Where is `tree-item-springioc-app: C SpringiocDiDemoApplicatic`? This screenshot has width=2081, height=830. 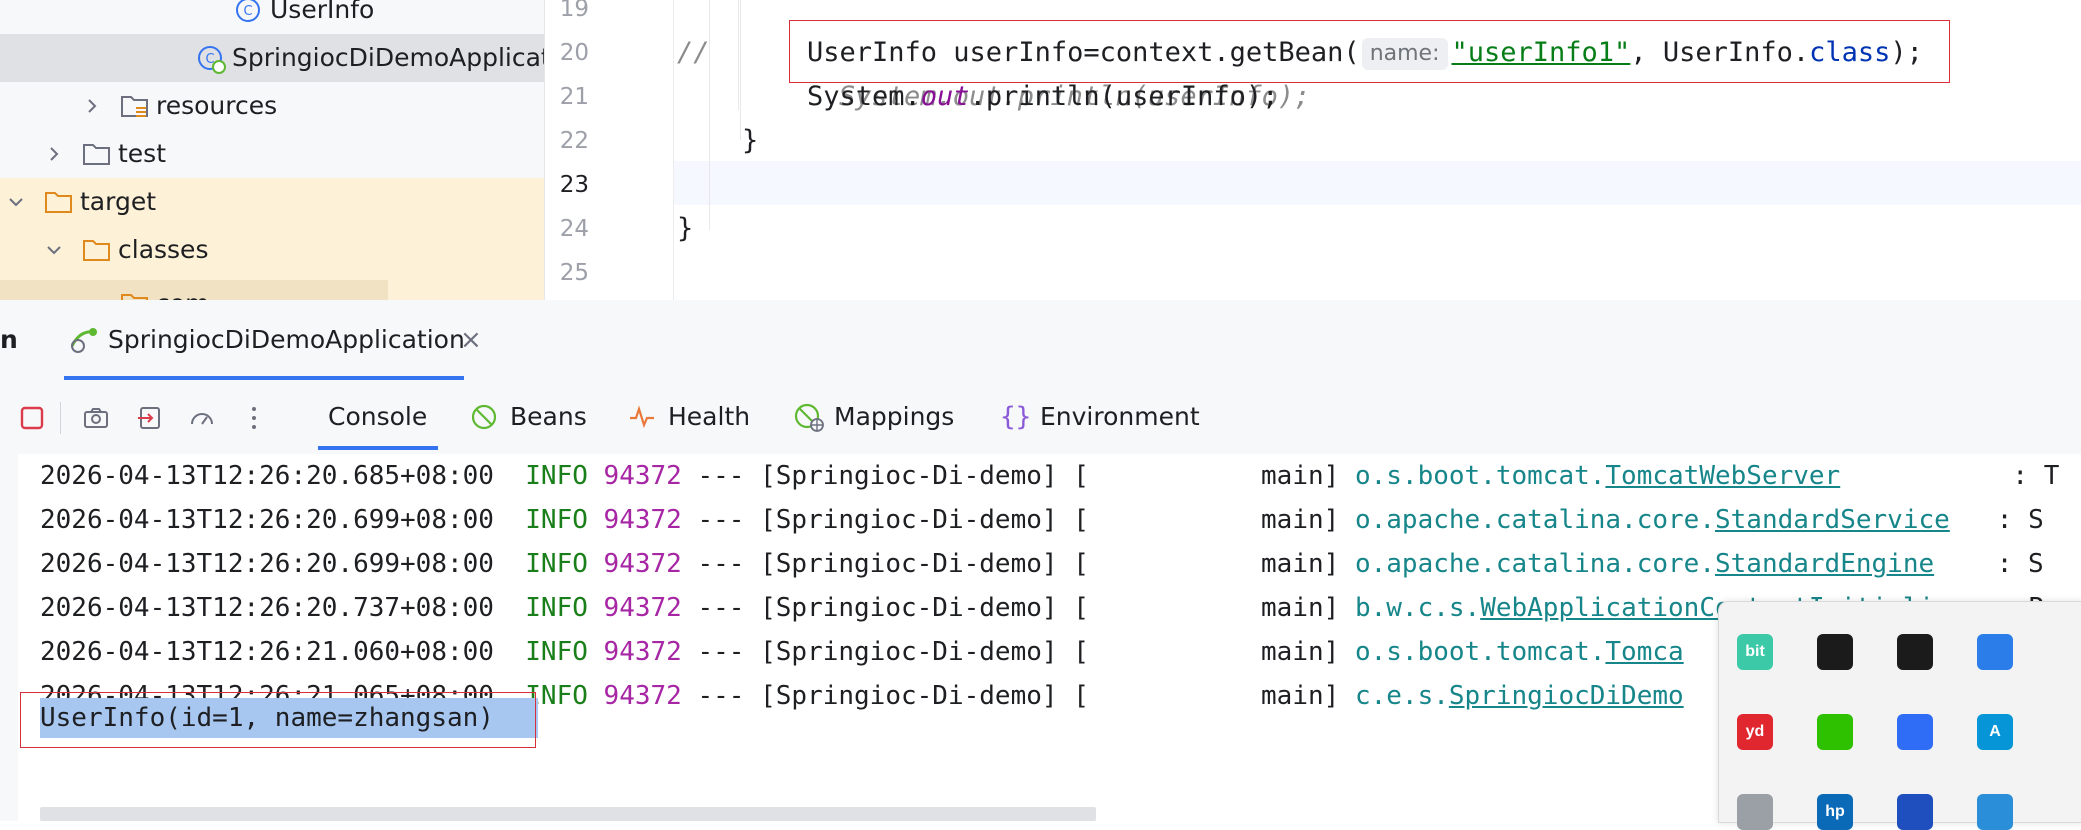
tree-item-springioc-app: C SpringiocDiDemoApplicatic is located at coordinates (272, 58).